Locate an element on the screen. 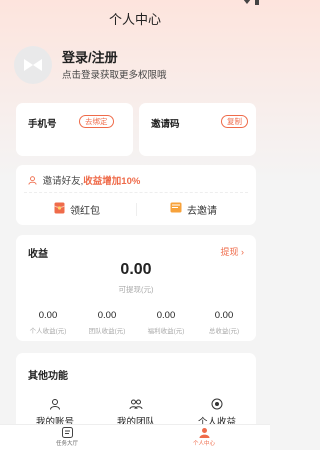 Image resolution: width=320 pixels, height=450 pixels. bottom-tab-bar: 任务大厅 个人中心 is located at coordinates (135, 437).